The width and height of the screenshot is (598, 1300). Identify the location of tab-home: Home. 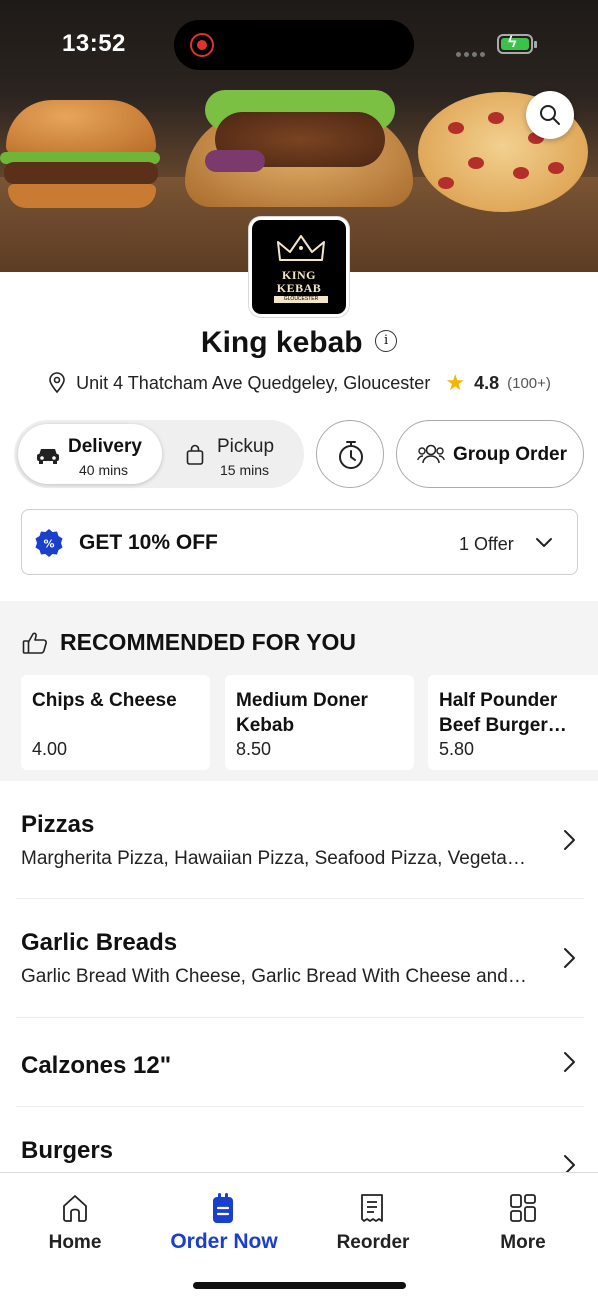
(75, 1223).